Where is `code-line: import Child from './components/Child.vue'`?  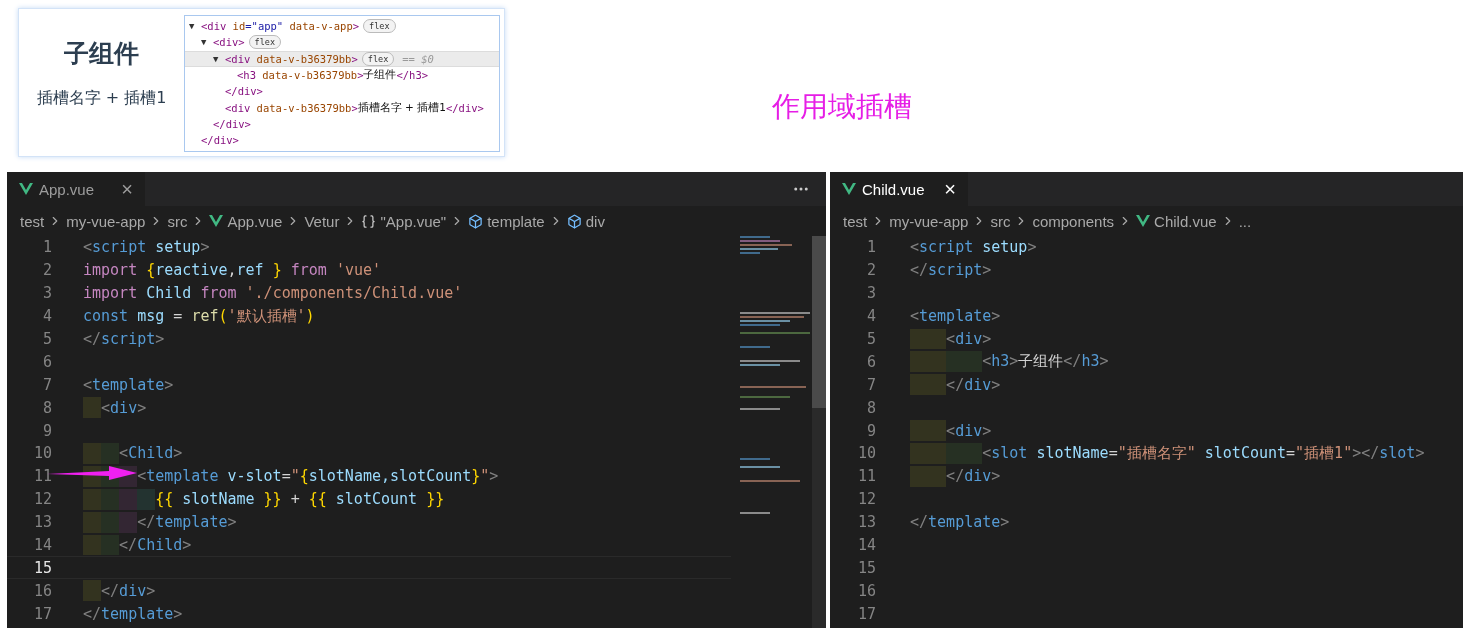
code-line: import Child from './components/Child.vue' is located at coordinates (273, 293).